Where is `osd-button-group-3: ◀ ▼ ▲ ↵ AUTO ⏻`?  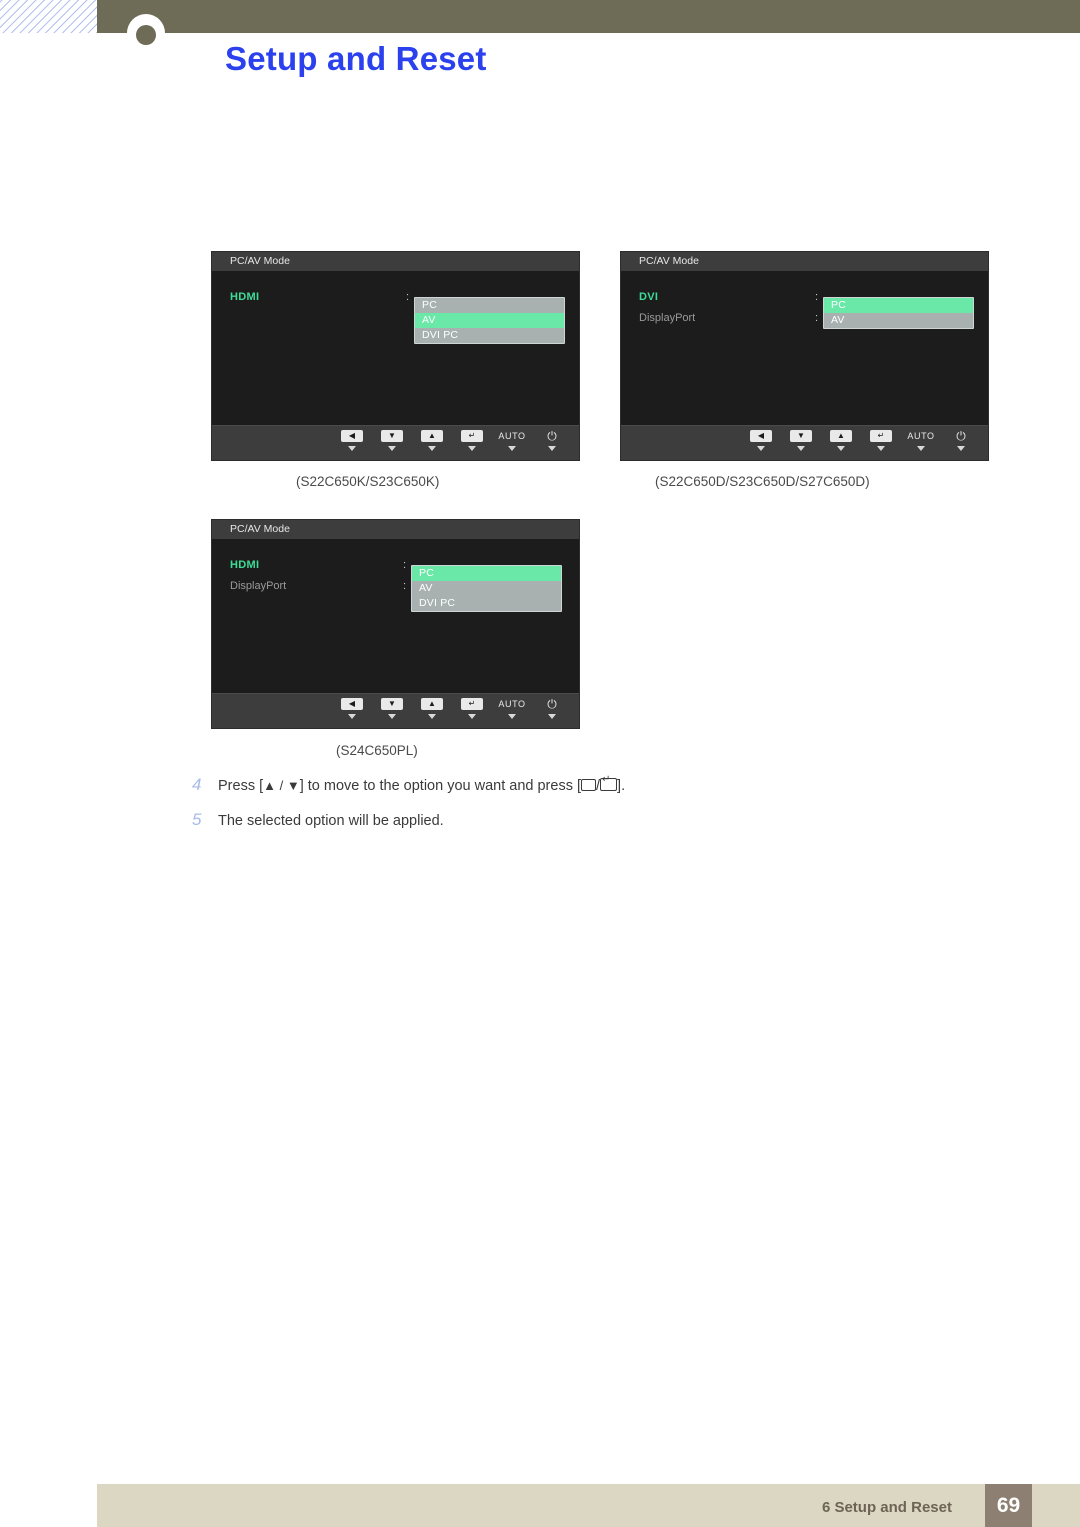
osd-button-group-3: ◀ ▼ ▲ ↵ AUTO ⏻ is located at coordinates (452, 708).